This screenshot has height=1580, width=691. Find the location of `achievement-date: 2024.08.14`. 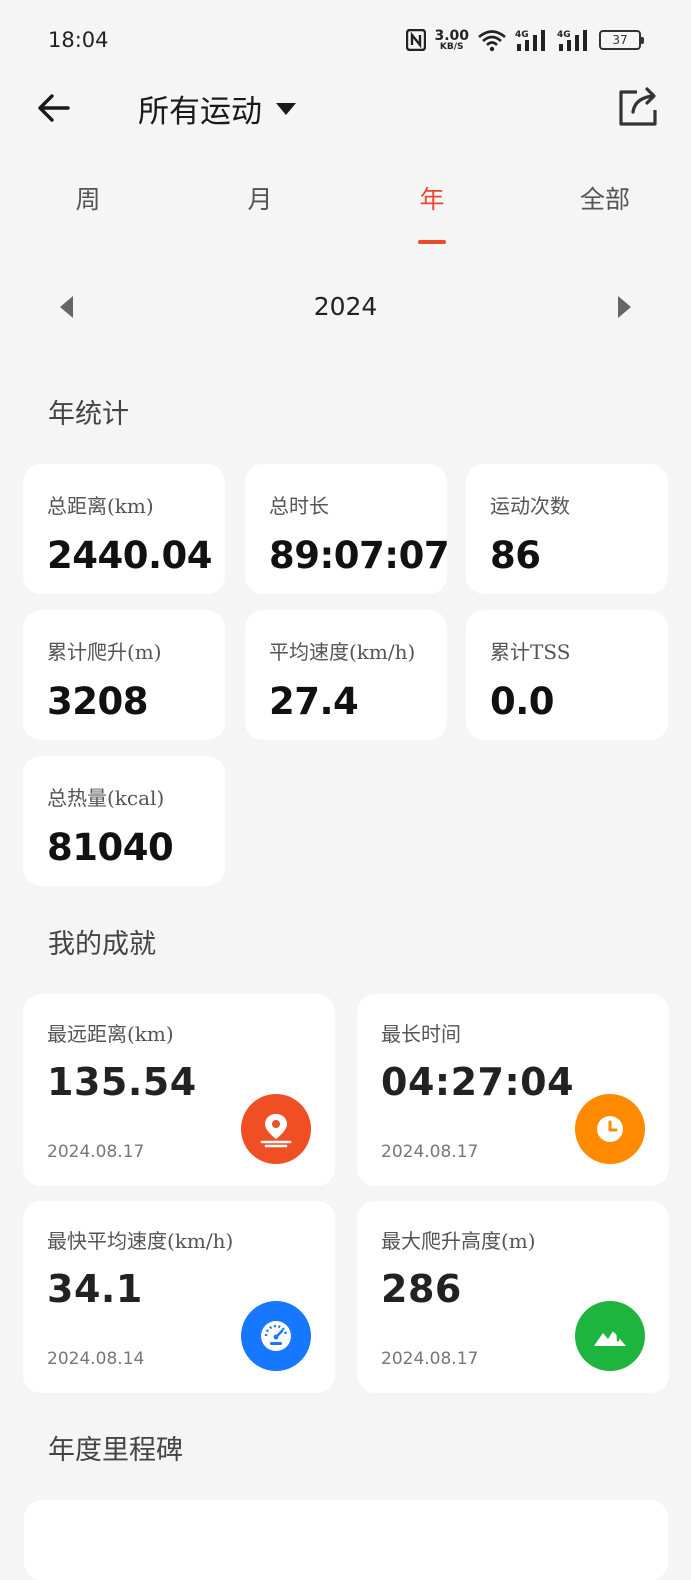

achievement-date: 2024.08.14 is located at coordinates (96, 1359).